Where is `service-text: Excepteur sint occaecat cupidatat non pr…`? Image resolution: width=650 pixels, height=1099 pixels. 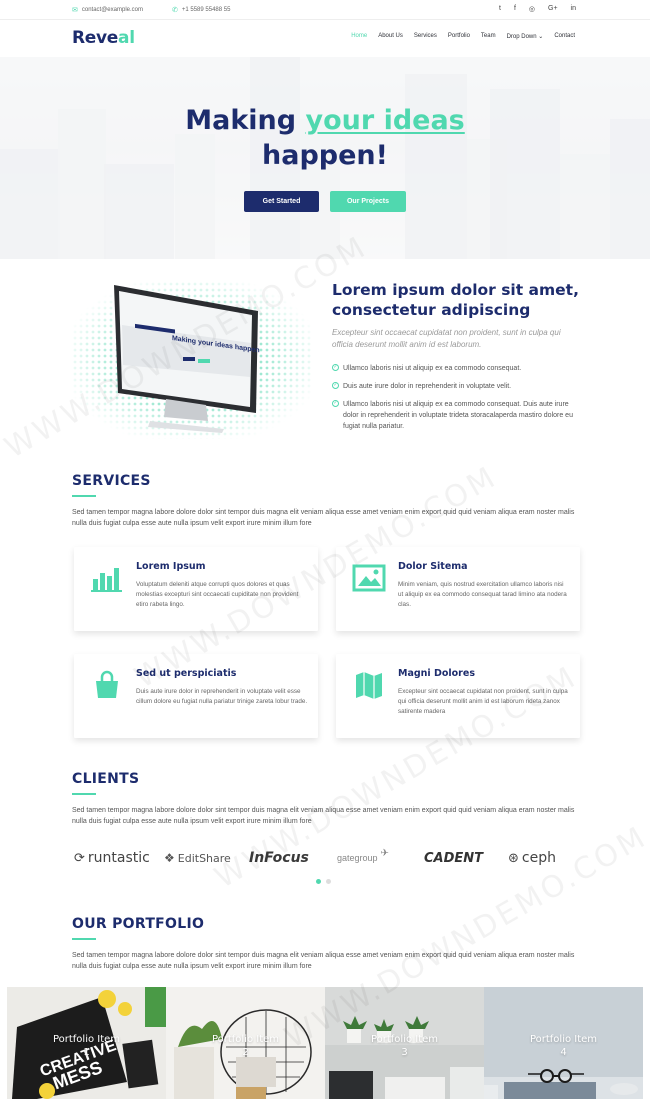 service-text: Excepteur sint occaecat cupidatat non pr… is located at coordinates (483, 701).